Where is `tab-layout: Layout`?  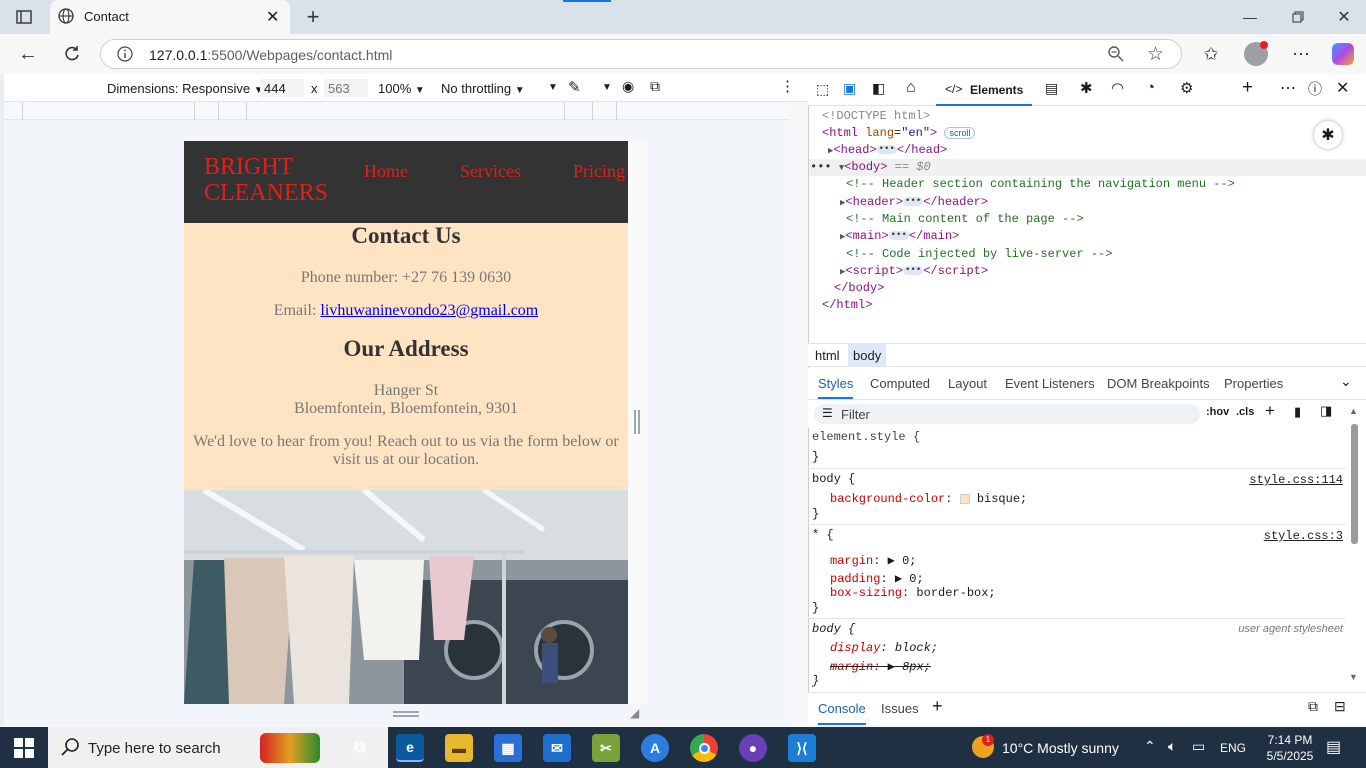 tab-layout: Layout is located at coordinates (967, 383).